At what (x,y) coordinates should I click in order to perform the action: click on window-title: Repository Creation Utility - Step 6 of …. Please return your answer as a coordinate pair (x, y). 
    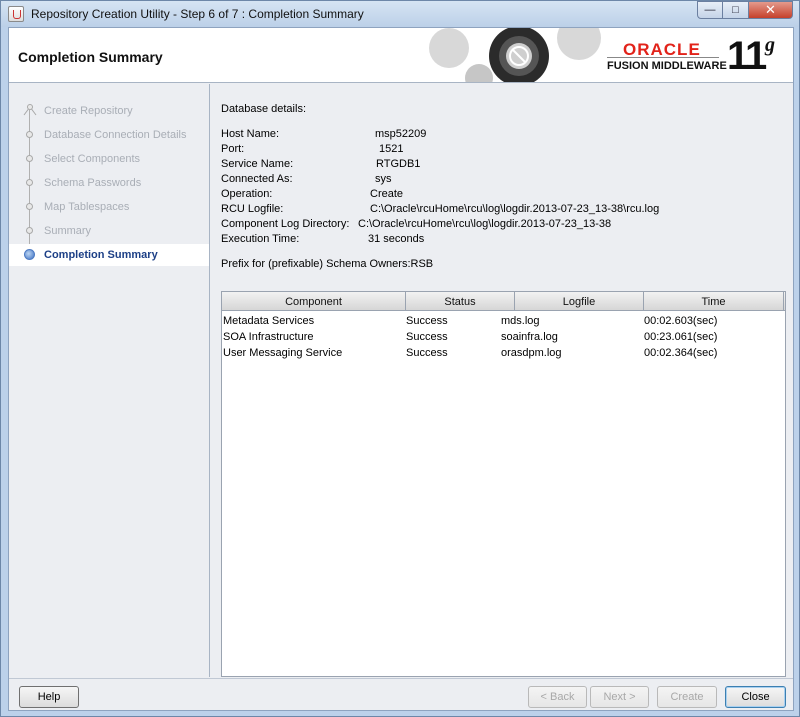
    Looking at the image, I should click on (197, 14).